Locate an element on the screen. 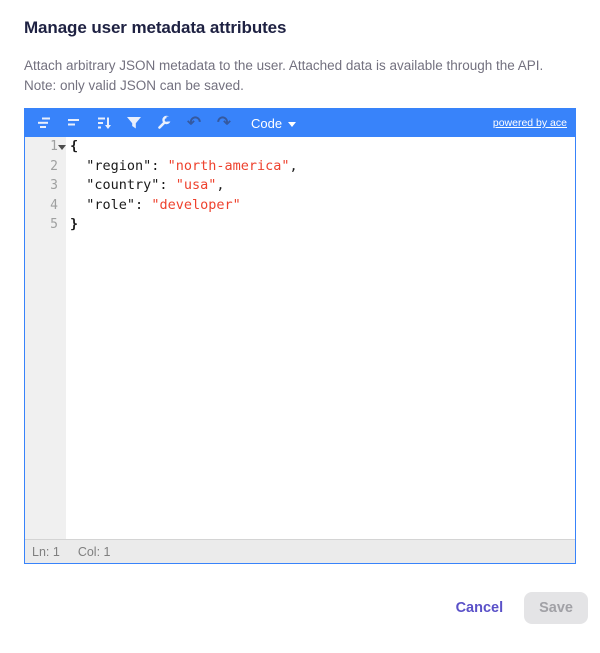  chevron-down-icon is located at coordinates (292, 124).